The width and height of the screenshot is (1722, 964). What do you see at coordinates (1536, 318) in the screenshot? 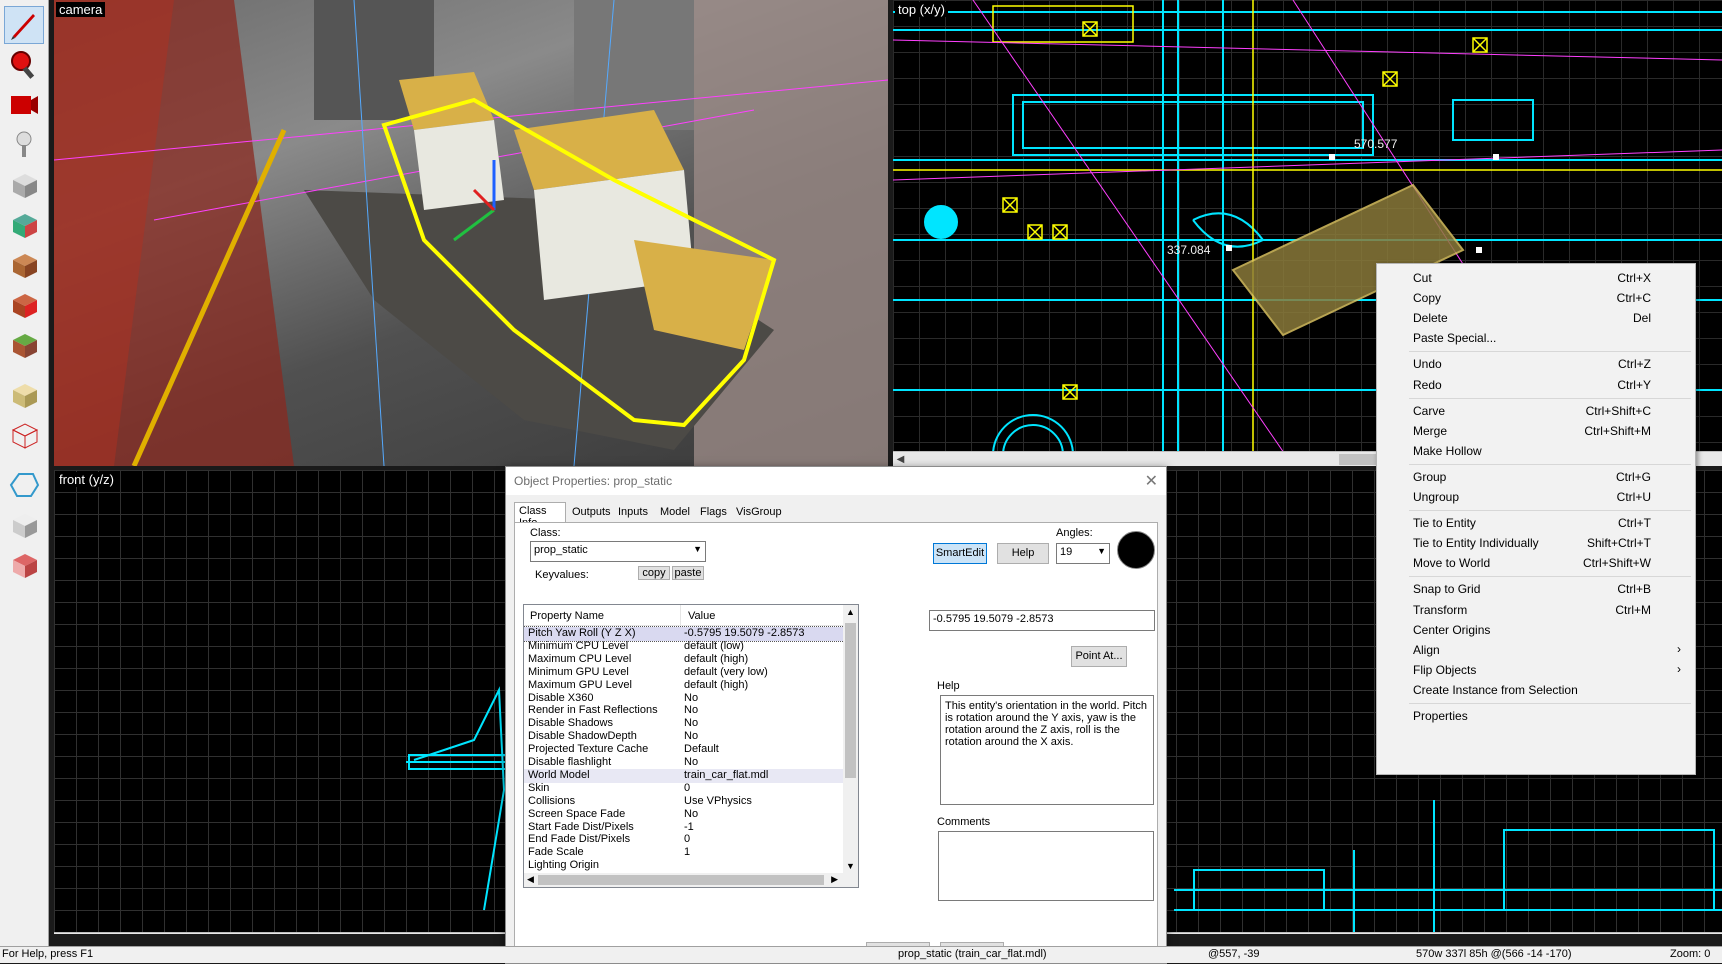
I see `menu-item-delete: Delete Del` at bounding box center [1536, 318].